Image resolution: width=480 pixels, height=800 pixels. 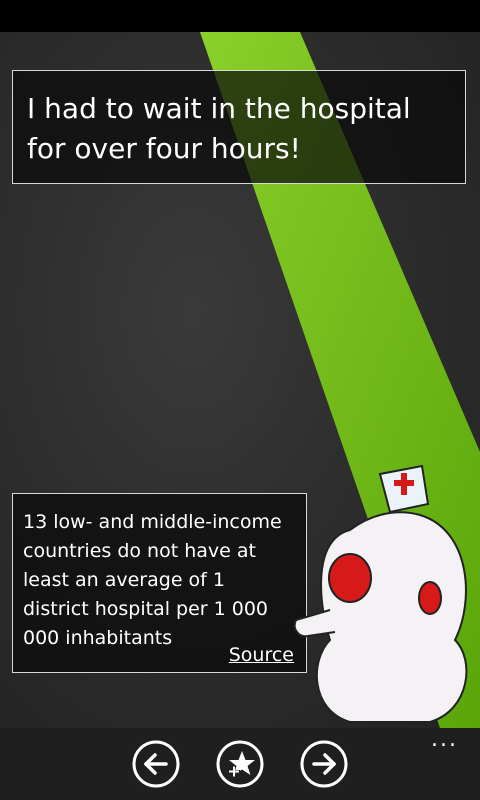 What do you see at coordinates (380, 593) in the screenshot?
I see `nurse-mascot` at bounding box center [380, 593].